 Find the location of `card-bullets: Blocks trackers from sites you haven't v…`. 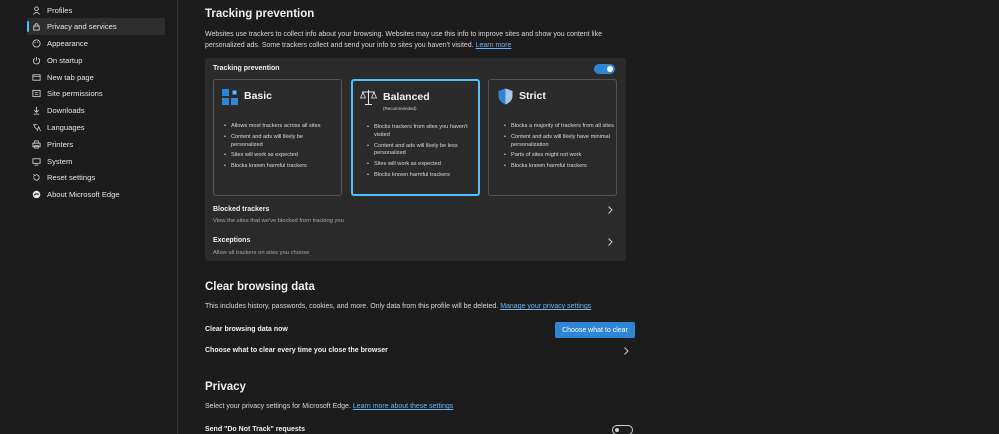

card-bullets: Blocks trackers from sites you haven't v… is located at coordinates (423, 153).